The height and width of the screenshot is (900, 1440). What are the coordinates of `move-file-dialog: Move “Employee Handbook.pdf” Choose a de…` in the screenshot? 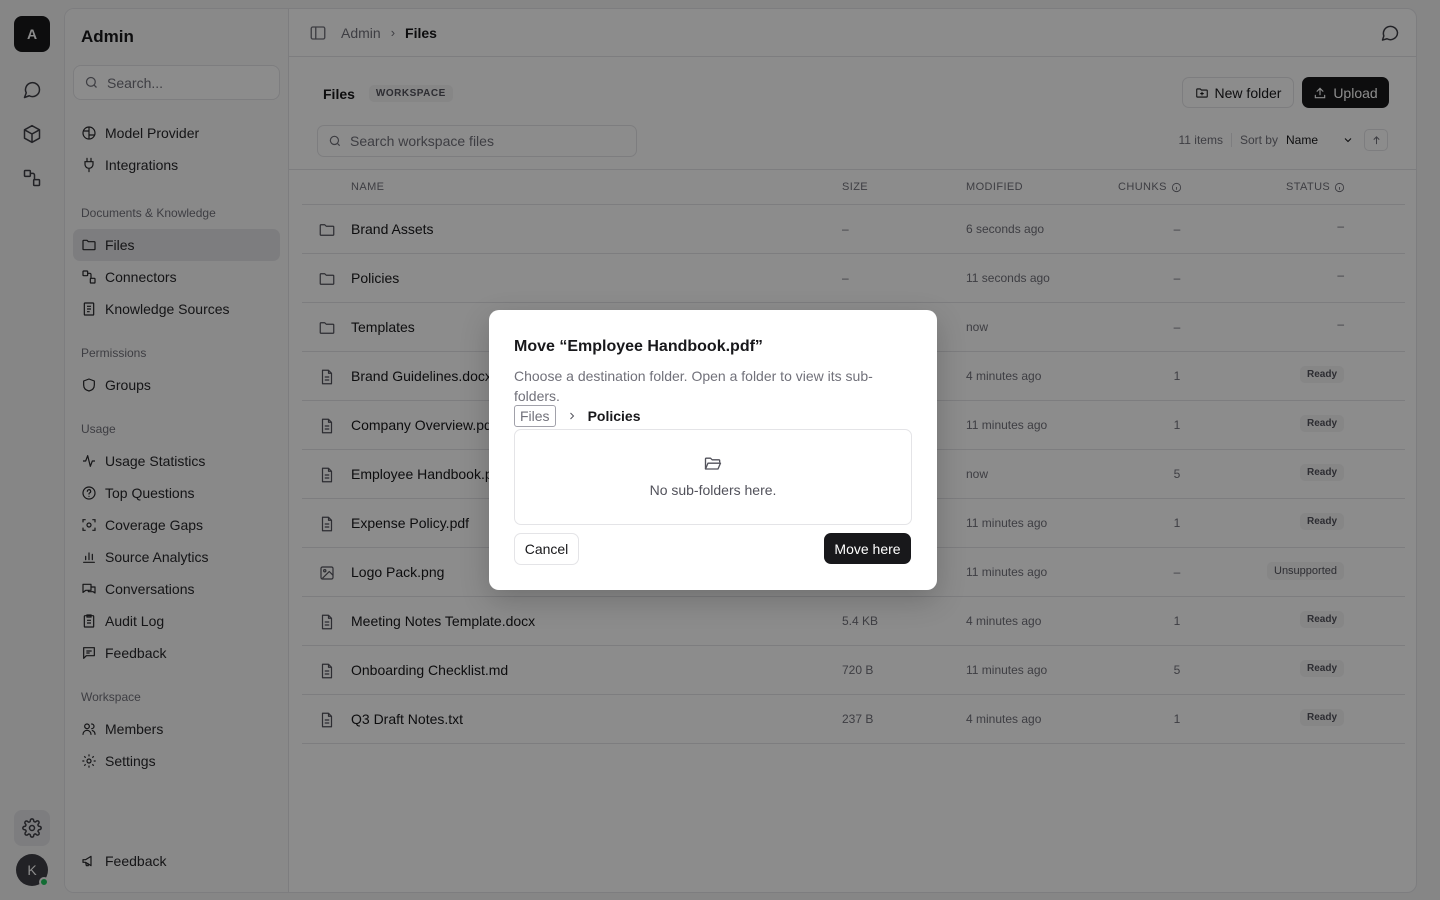 It's located at (713, 450).